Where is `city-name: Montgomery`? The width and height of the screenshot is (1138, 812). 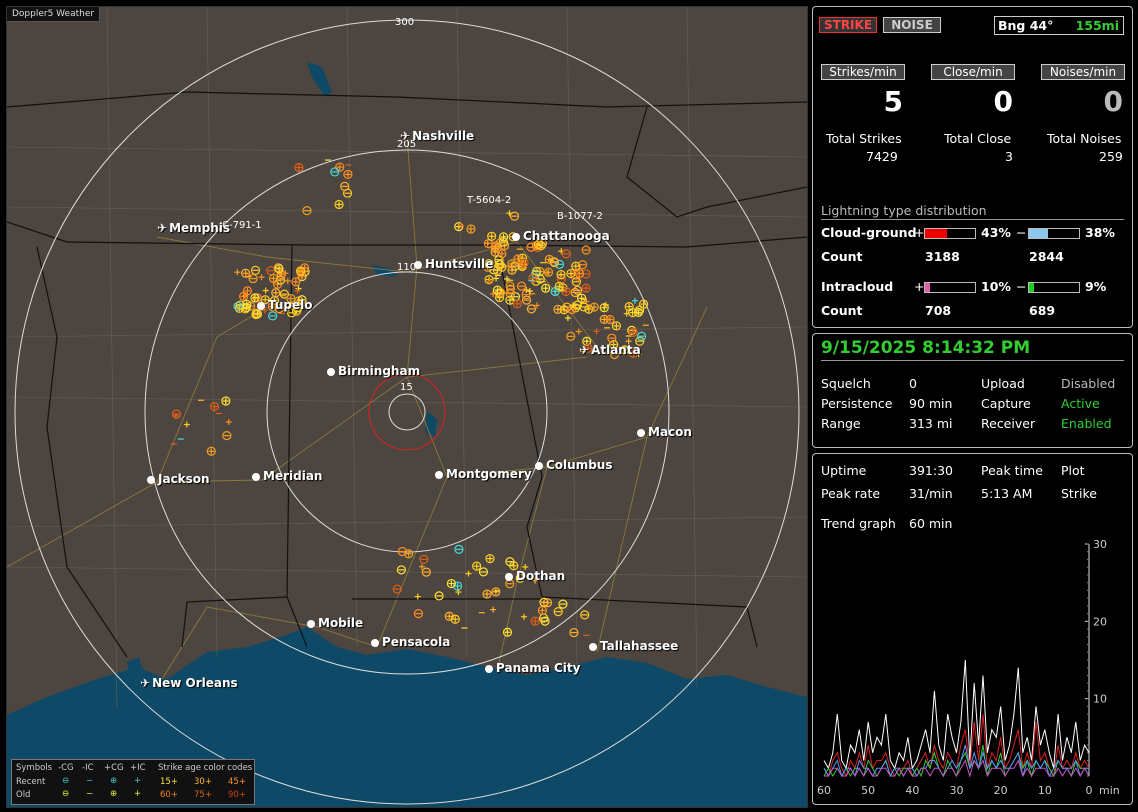
city-name: Montgomery is located at coordinates (489, 474).